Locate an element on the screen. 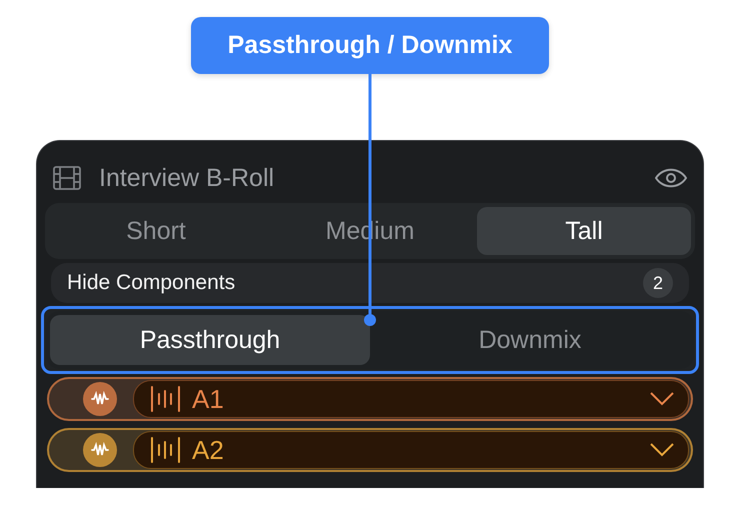  hide-components-label: Hide Components is located at coordinates (151, 283).